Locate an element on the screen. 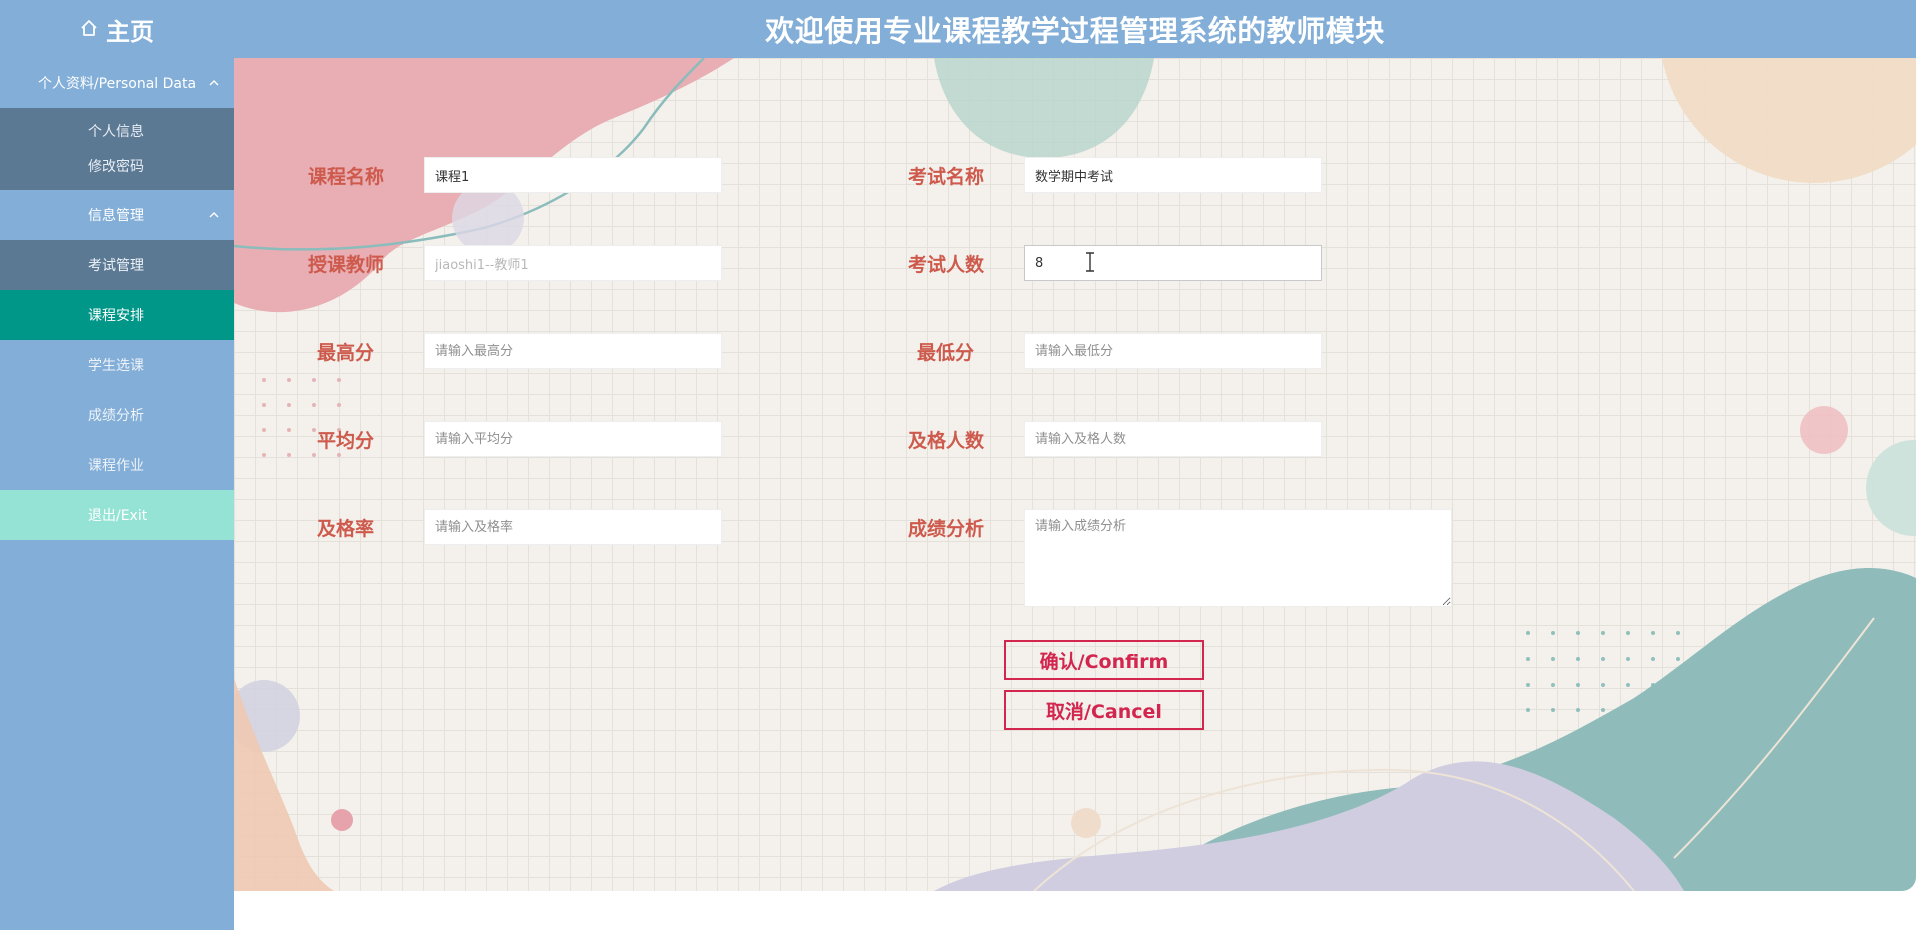 Image resolution: width=1916 pixels, height=930 pixels. sidebar-item-exam-management: 考试管理 is located at coordinates (117, 265).